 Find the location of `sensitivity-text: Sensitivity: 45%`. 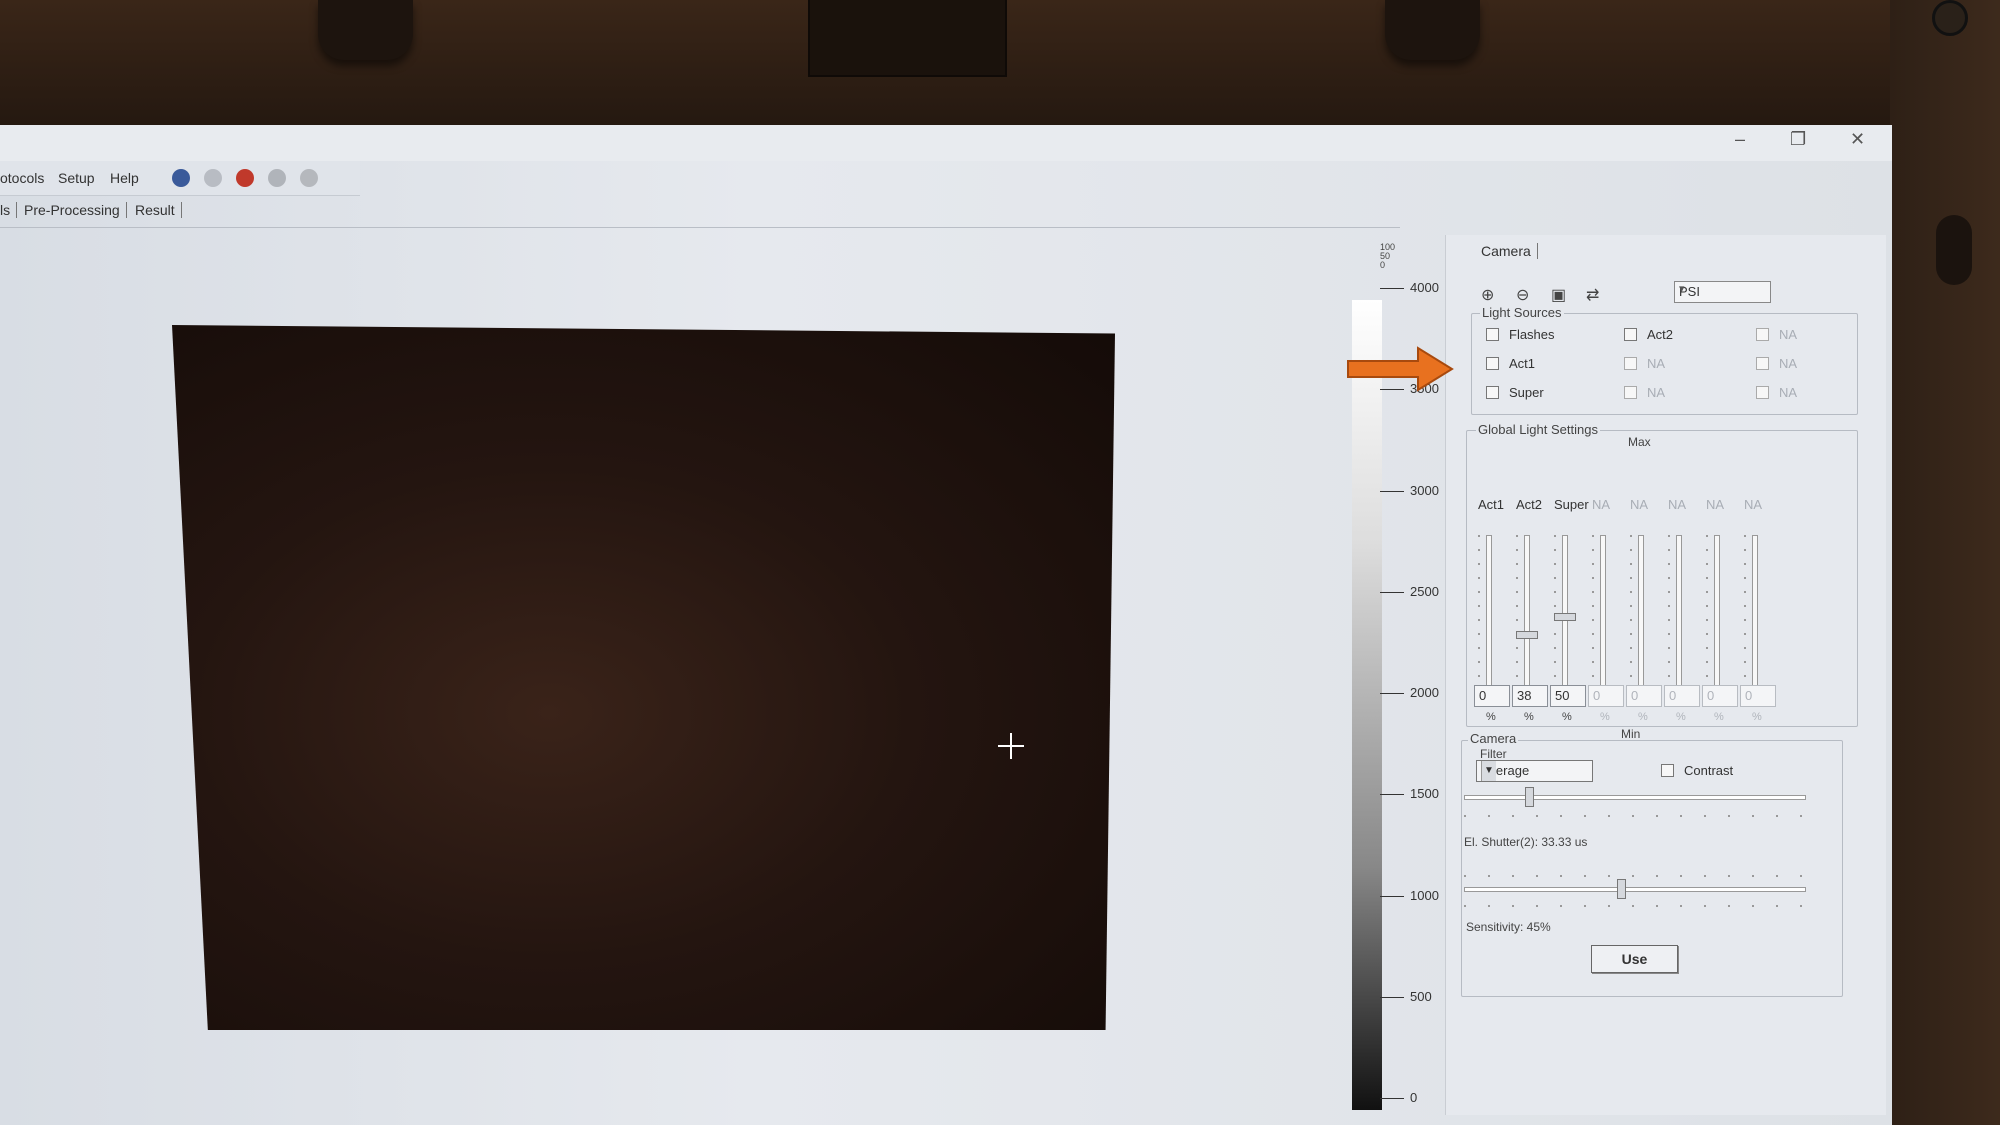

sensitivity-text: Sensitivity: 45% is located at coordinates (1508, 927).